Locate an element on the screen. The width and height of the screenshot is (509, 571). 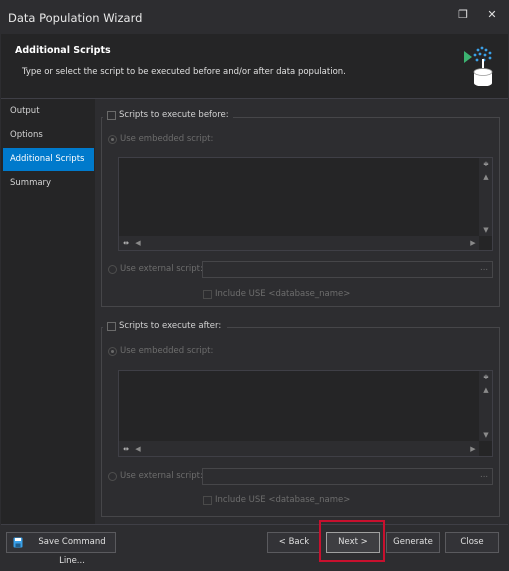
before-scripts-label: Scripts to execute before: is located at coordinates (174, 115).